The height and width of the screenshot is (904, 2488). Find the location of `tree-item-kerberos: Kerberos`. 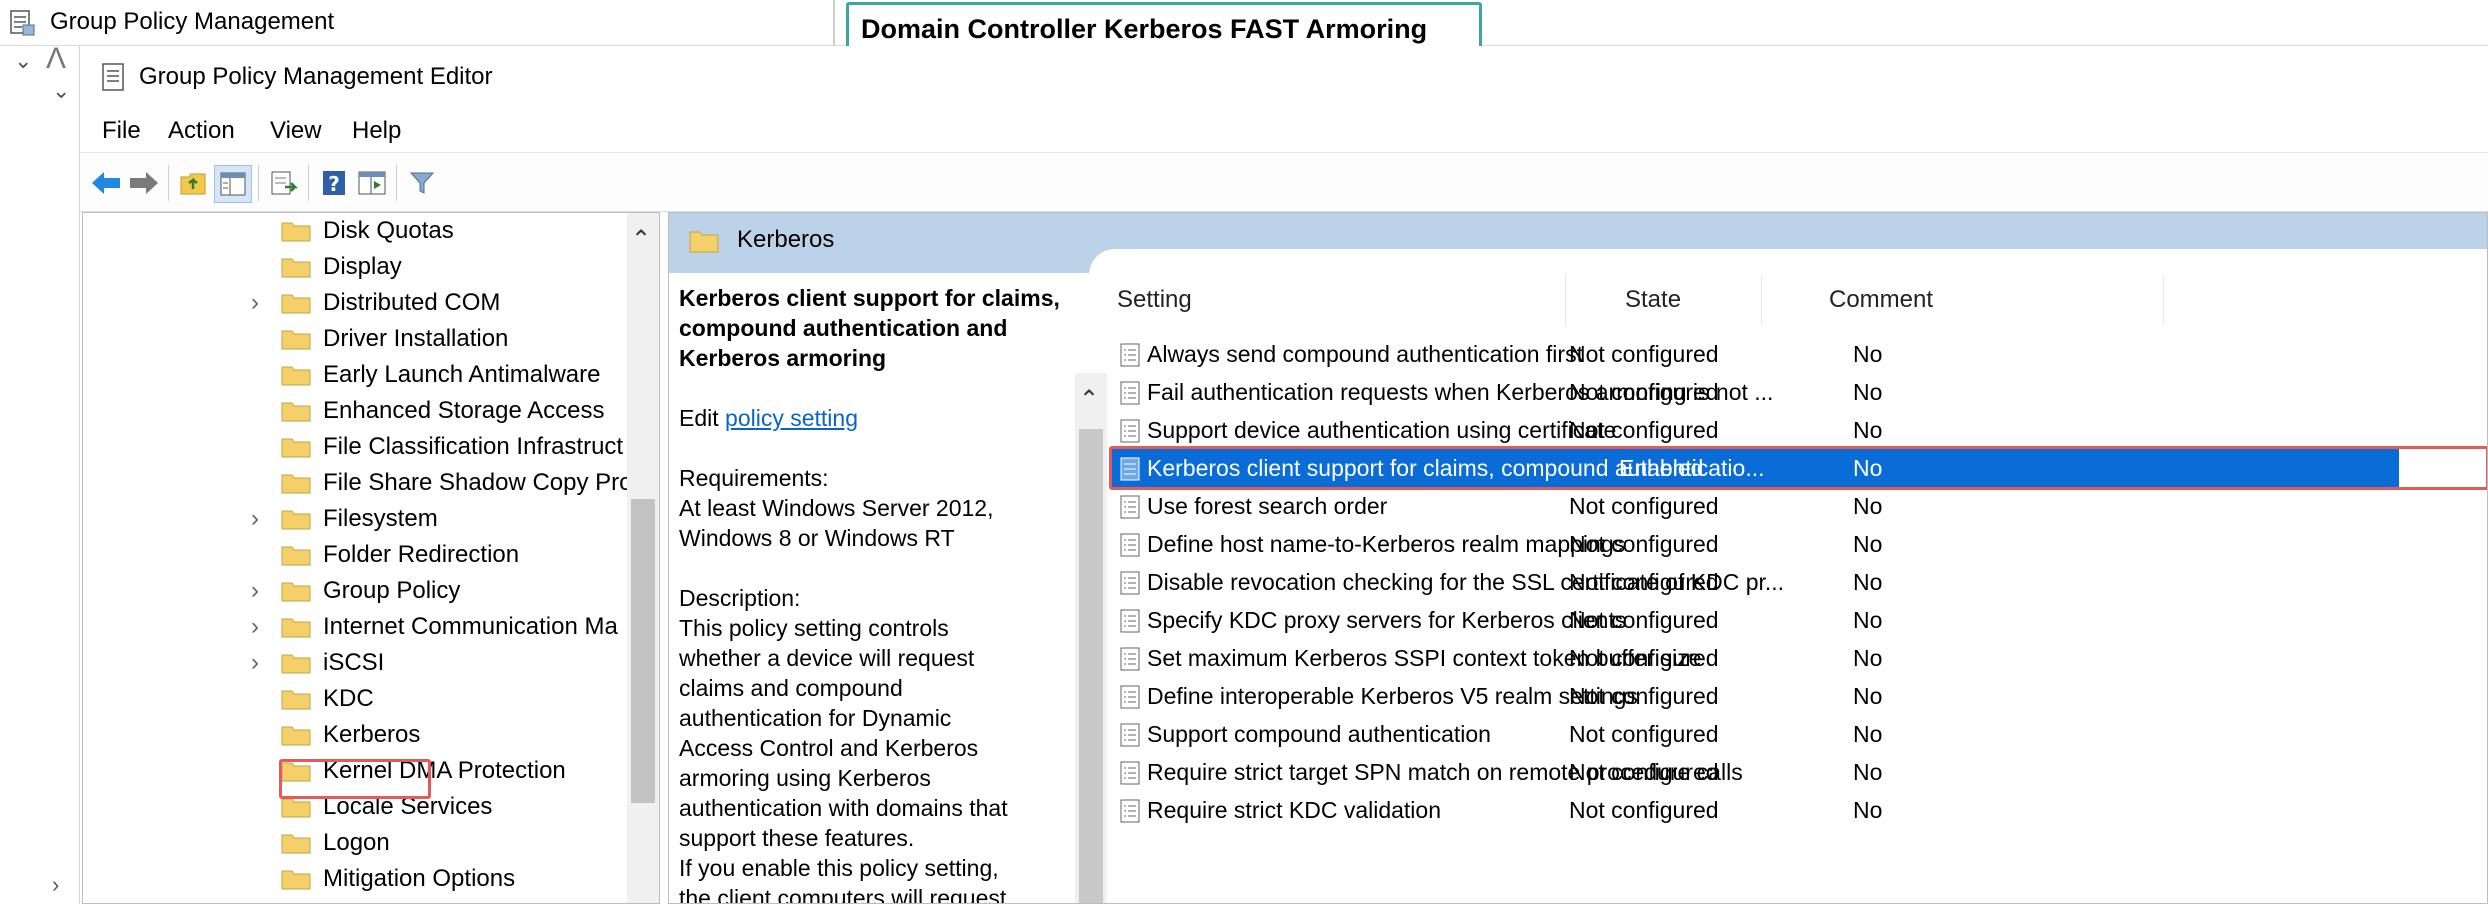

tree-item-kerberos: Kerberos is located at coordinates (353, 735).